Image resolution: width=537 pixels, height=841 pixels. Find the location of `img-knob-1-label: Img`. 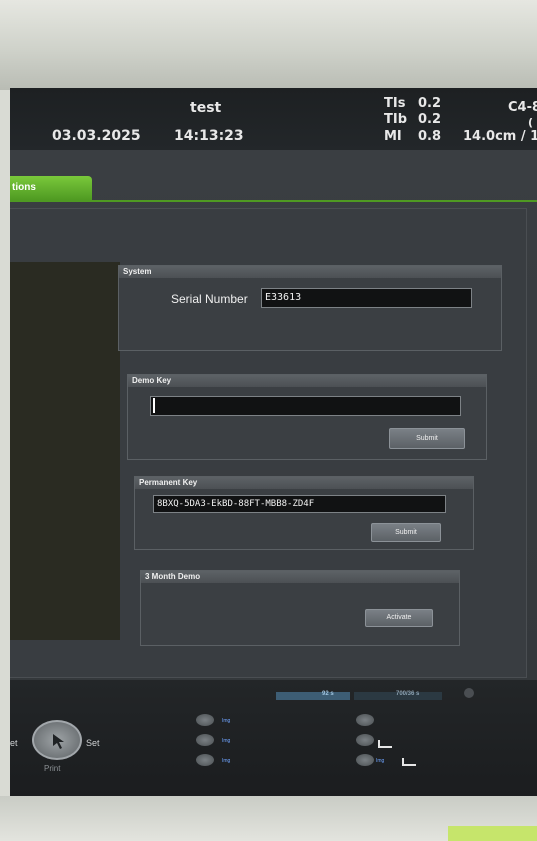

img-knob-1-label: Img is located at coordinates (226, 721).